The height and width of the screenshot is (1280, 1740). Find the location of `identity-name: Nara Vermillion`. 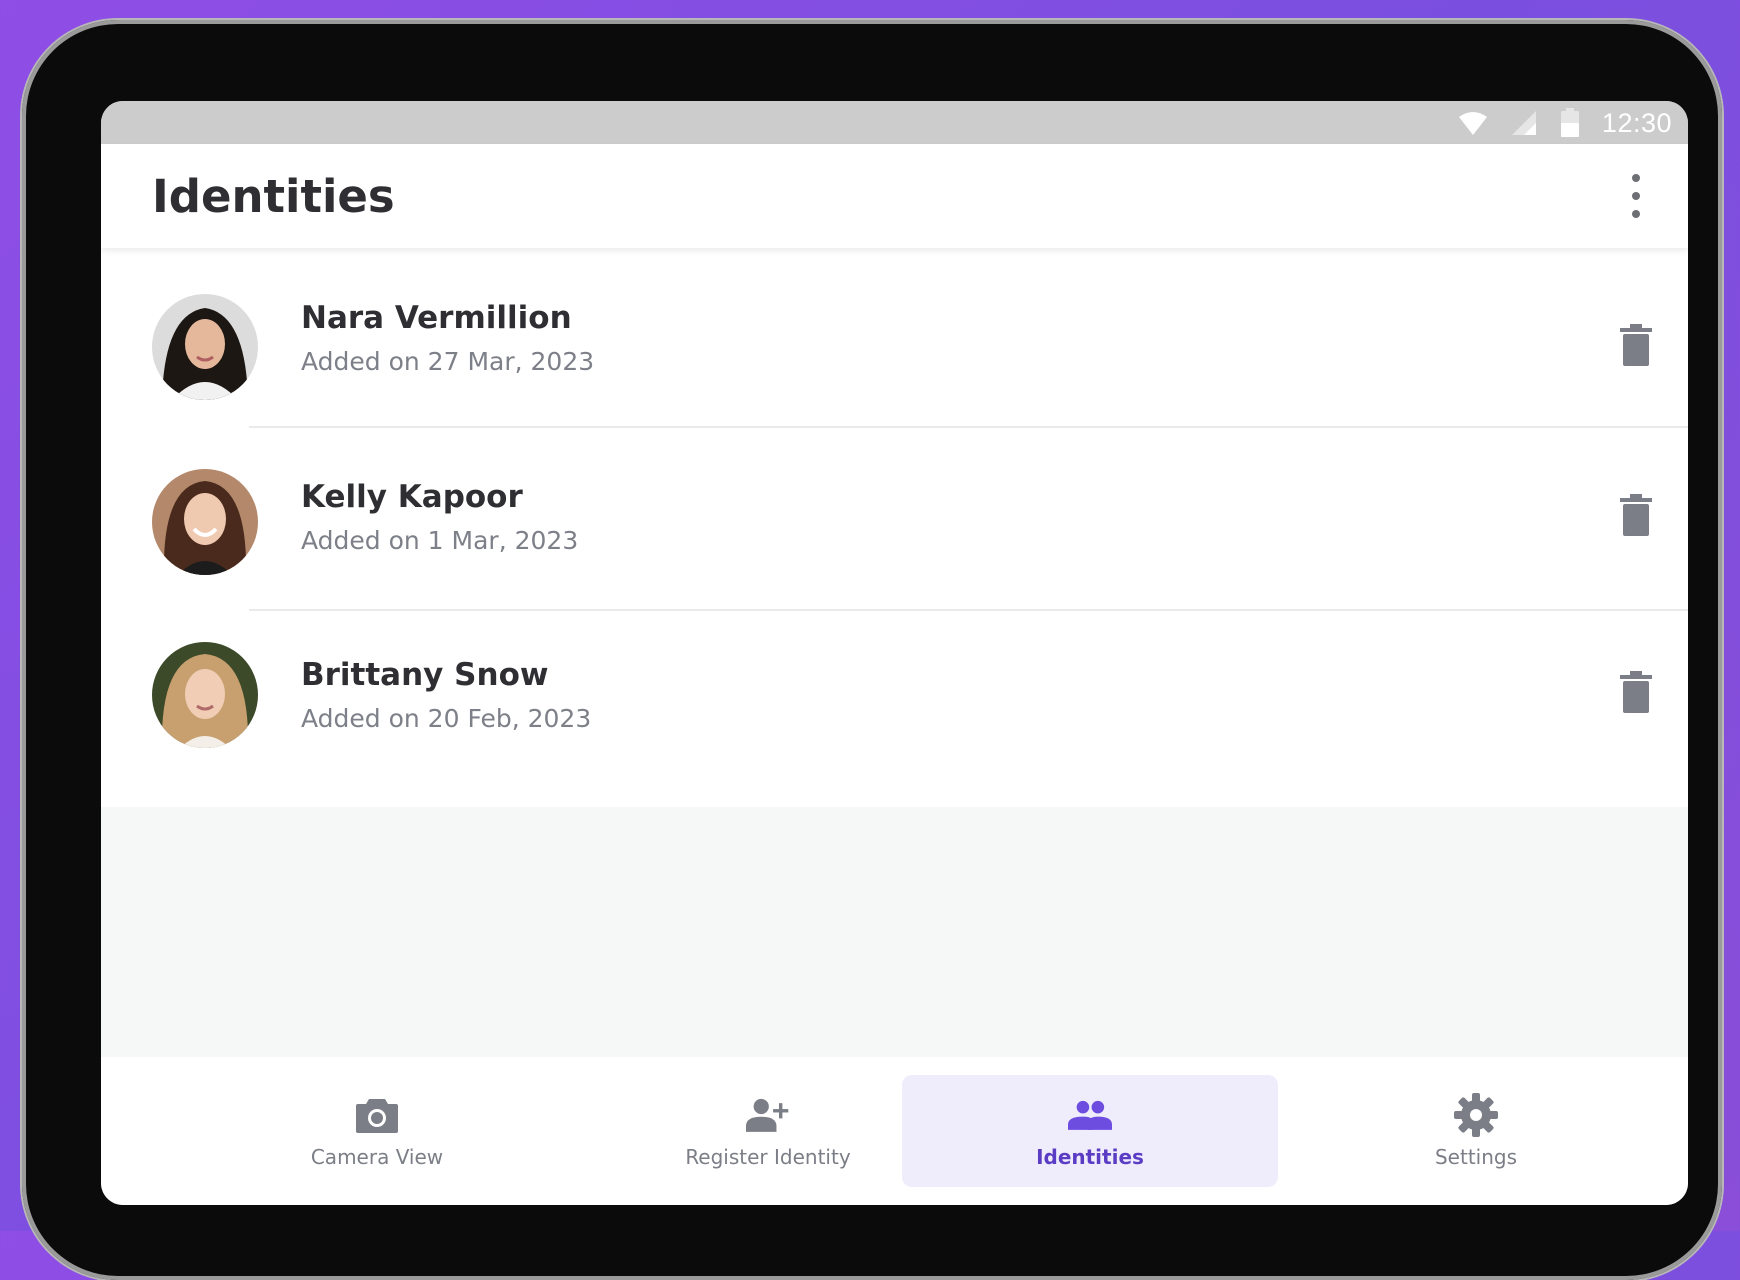

identity-name: Nara Vermillion is located at coordinates (436, 318).